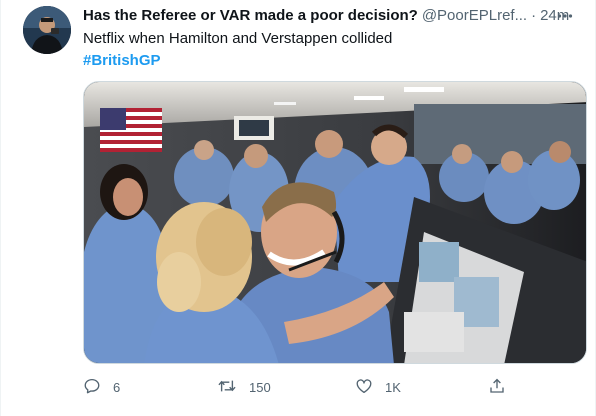 This screenshot has width=596, height=416. What do you see at coordinates (92, 387) in the screenshot?
I see `reply-icon` at bounding box center [92, 387].